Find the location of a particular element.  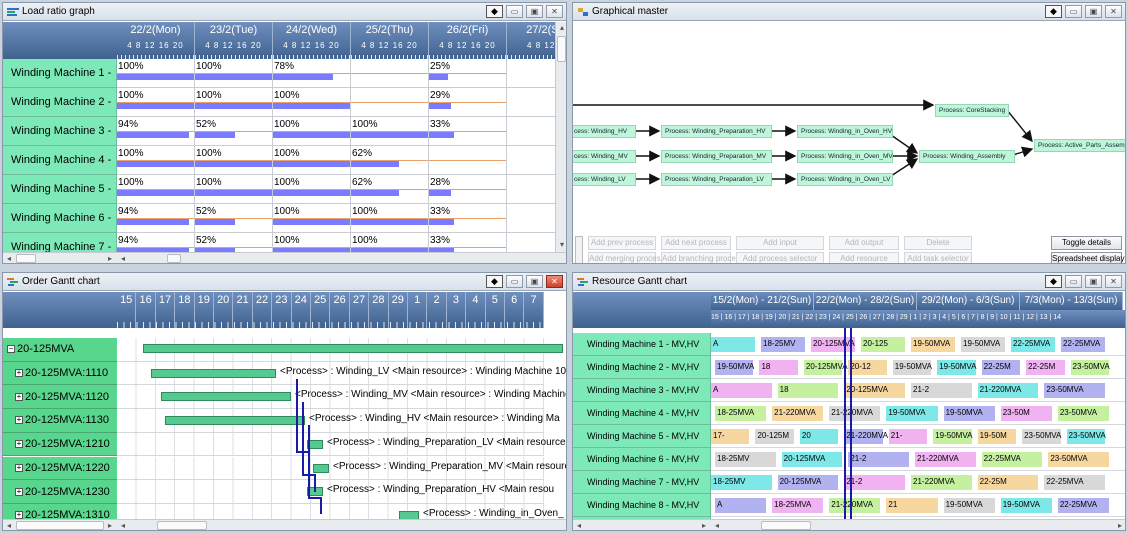

resource-label: Winding Machine 1 - MV,HV is located at coordinates (642, 344).